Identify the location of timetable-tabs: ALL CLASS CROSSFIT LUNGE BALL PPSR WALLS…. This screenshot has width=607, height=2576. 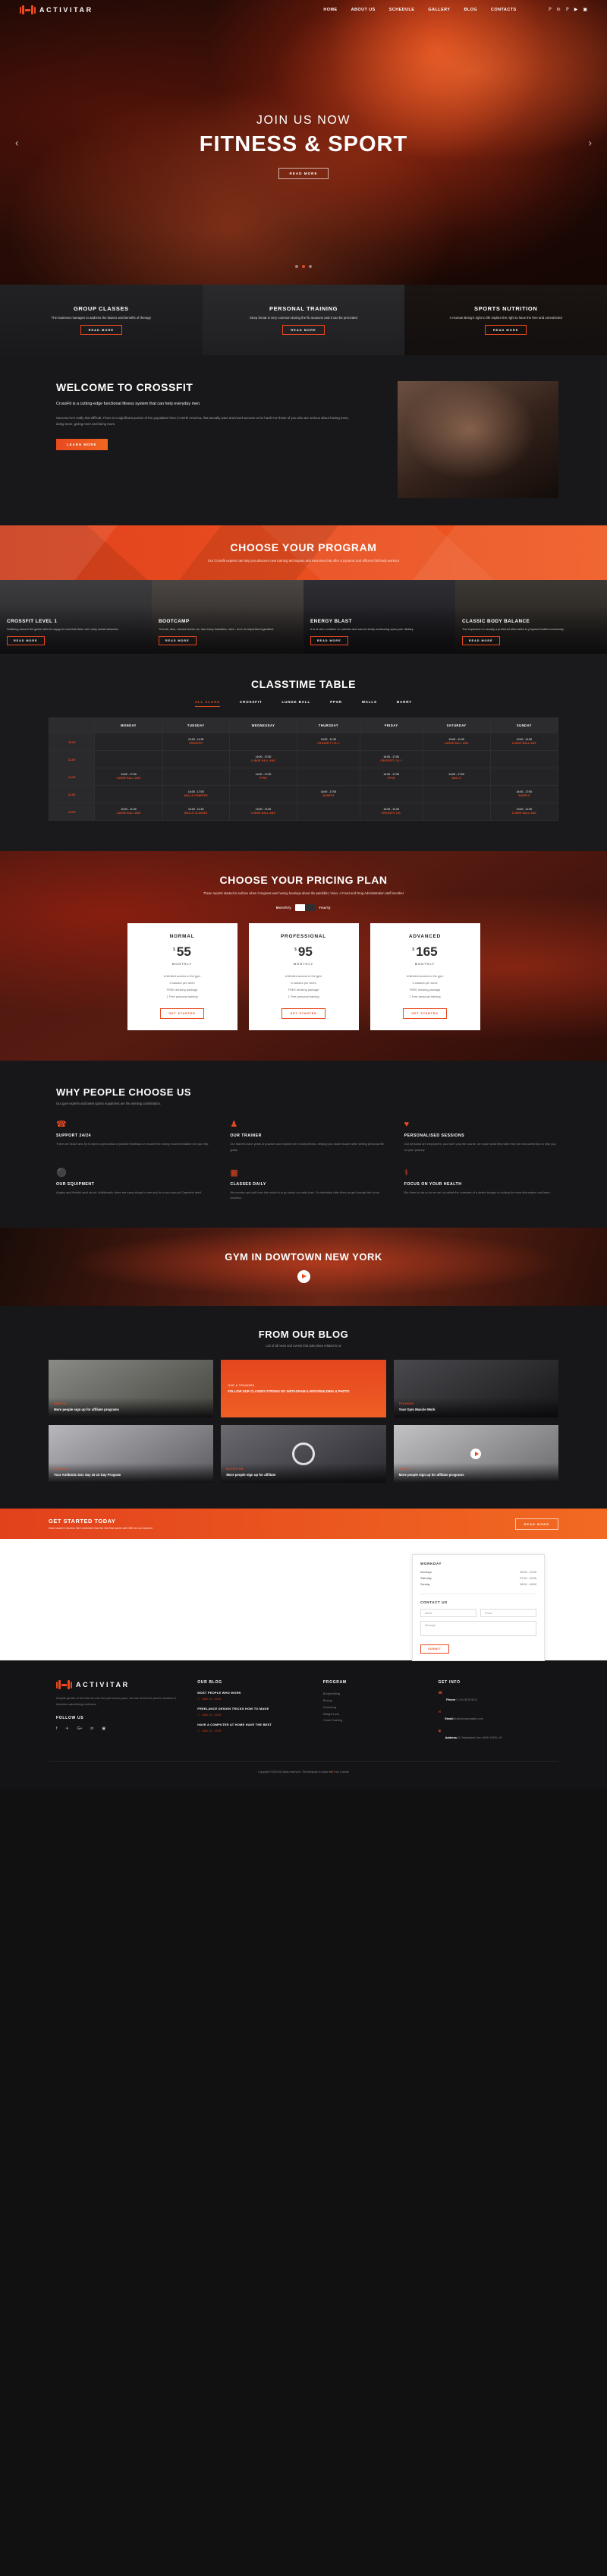
(303, 703).